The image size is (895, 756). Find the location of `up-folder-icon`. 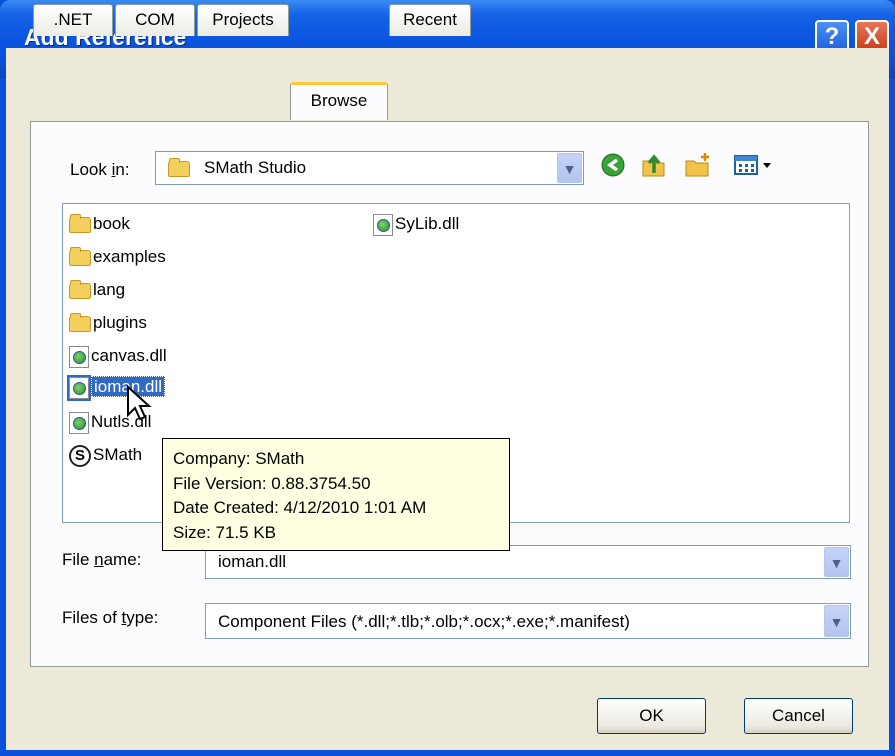

up-folder-icon is located at coordinates (654, 165).